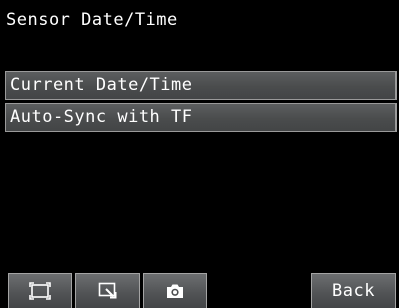 The height and width of the screenshot is (308, 399). Describe the element at coordinates (353, 290) in the screenshot. I see `back-button: Back` at that location.